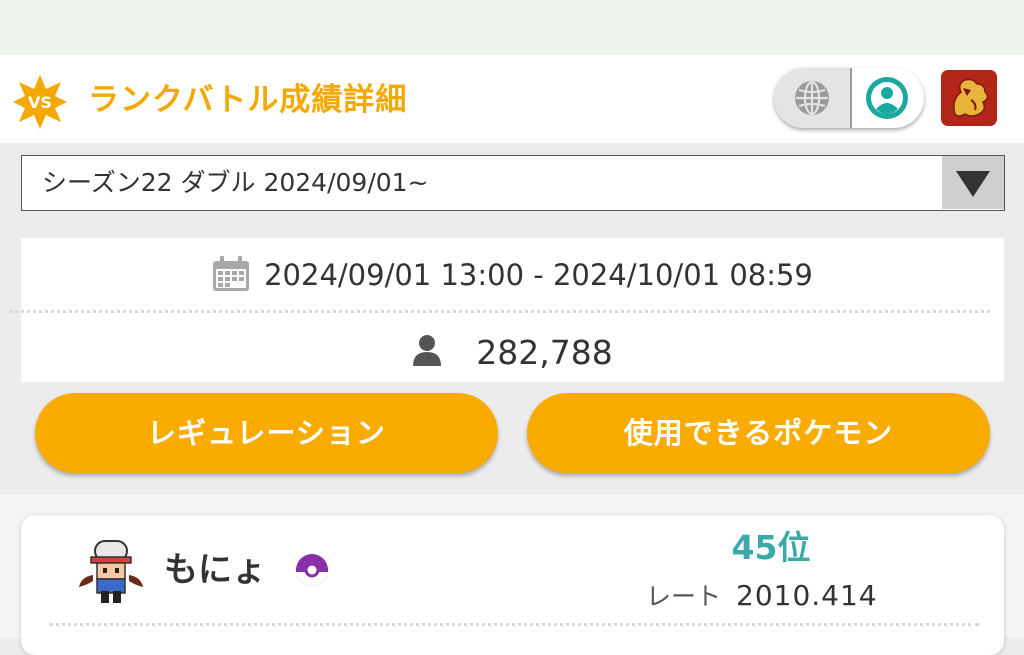  Describe the element at coordinates (512, 27) in the screenshot. I see `top-band` at that location.